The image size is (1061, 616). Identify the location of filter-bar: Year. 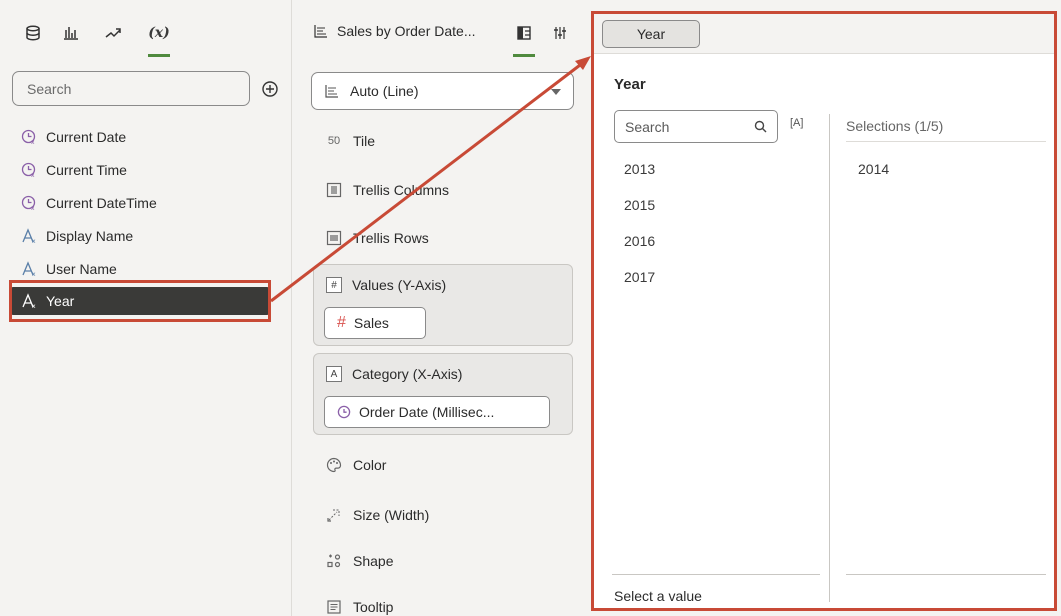
(824, 34).